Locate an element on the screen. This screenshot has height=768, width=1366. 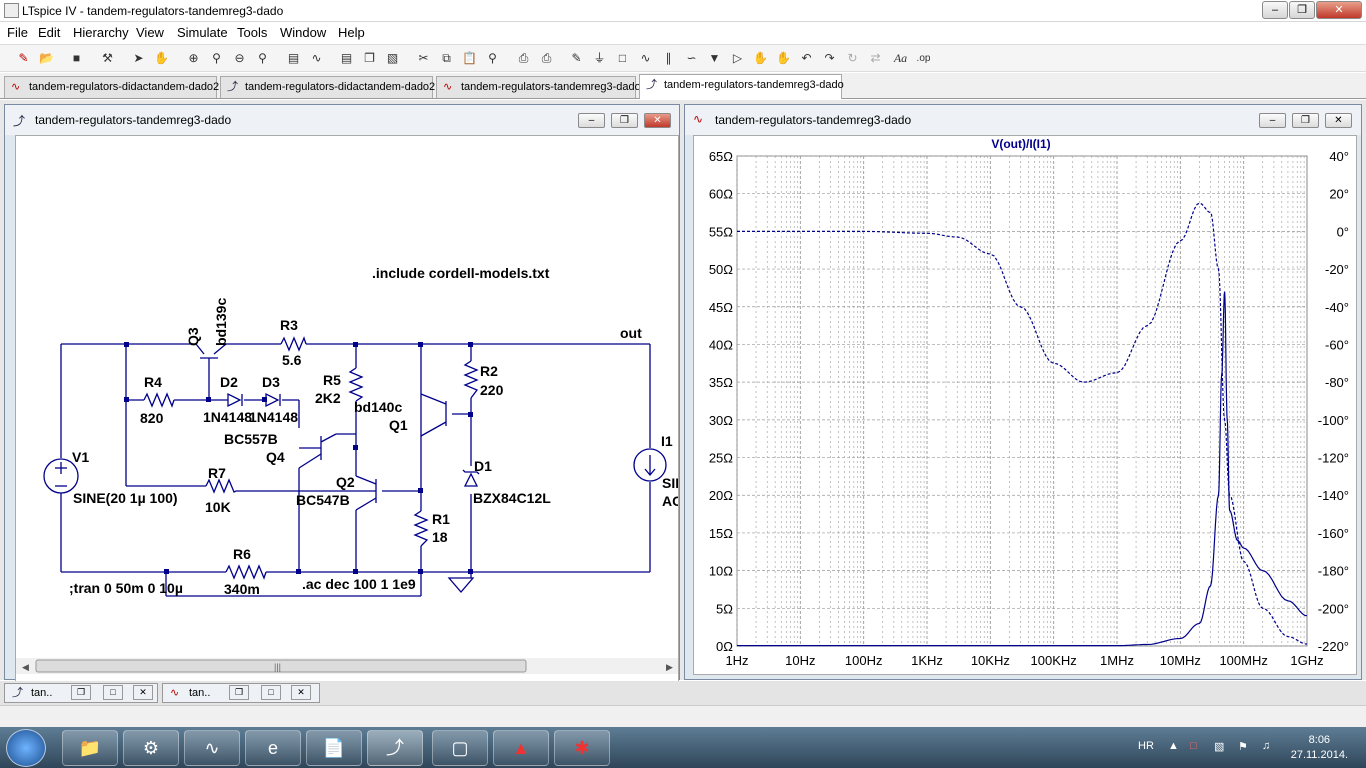
new-schematic-icon: ✎ is located at coordinates (23, 58).